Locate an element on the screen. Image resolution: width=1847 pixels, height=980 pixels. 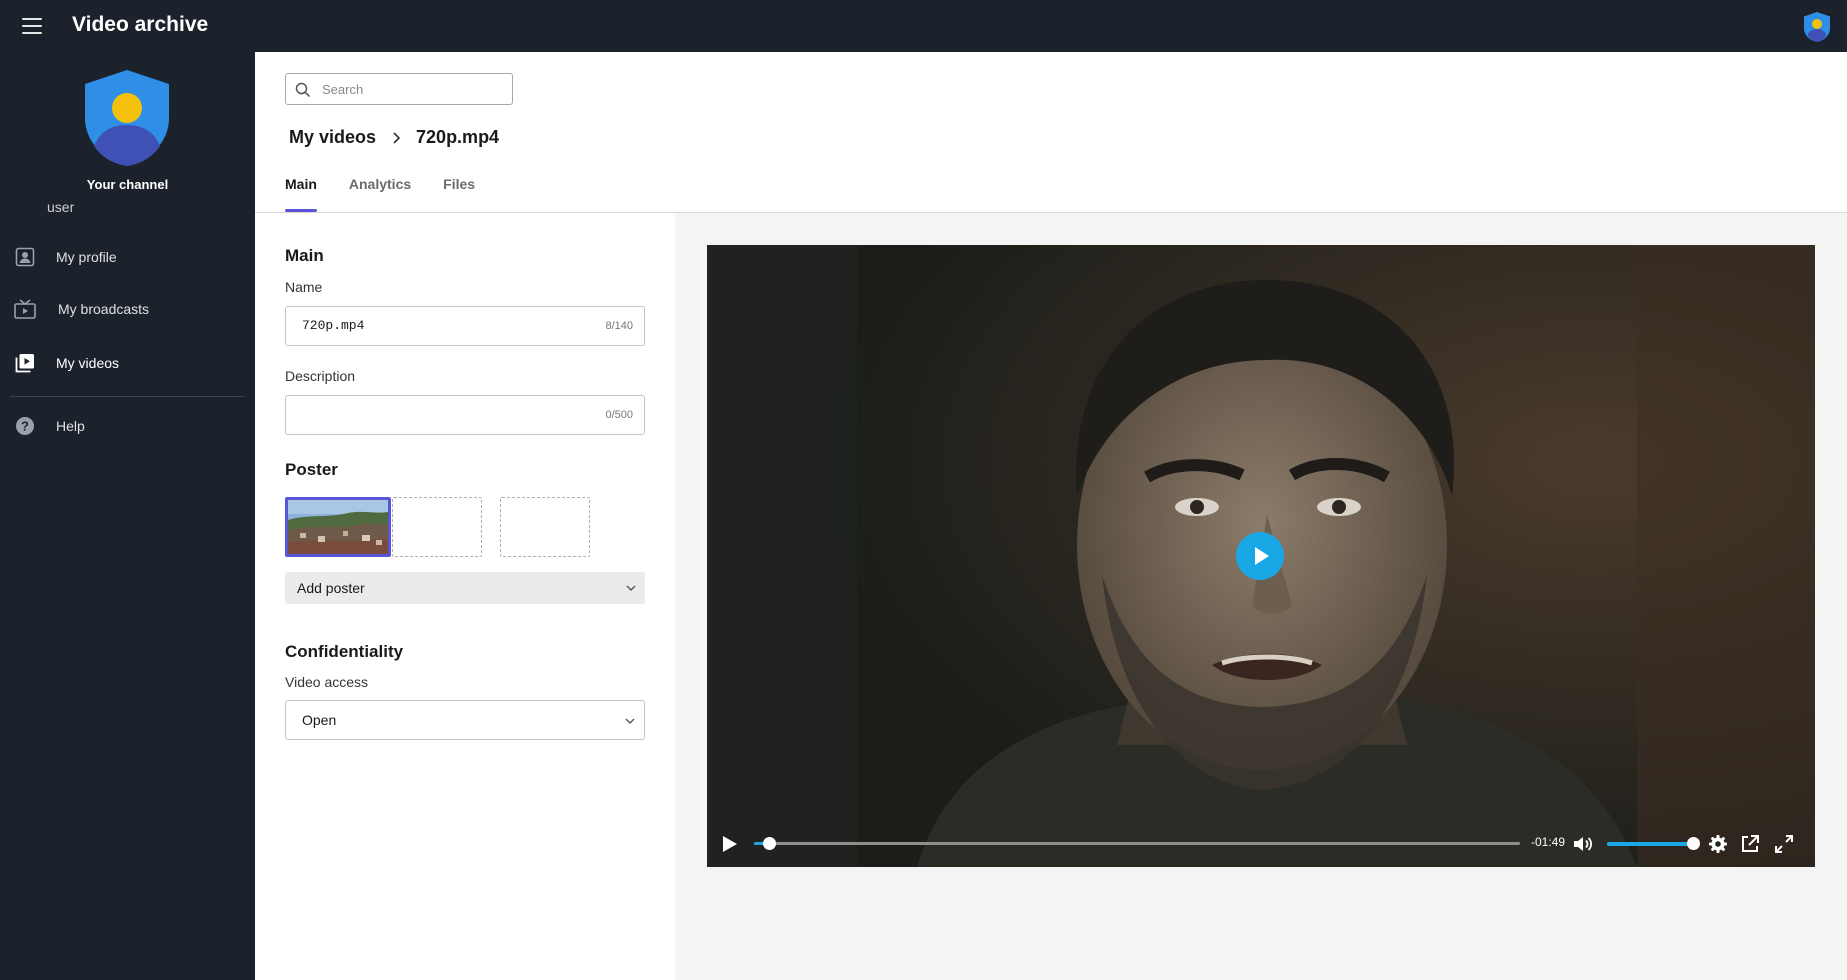
search-input is located at coordinates (412, 89).